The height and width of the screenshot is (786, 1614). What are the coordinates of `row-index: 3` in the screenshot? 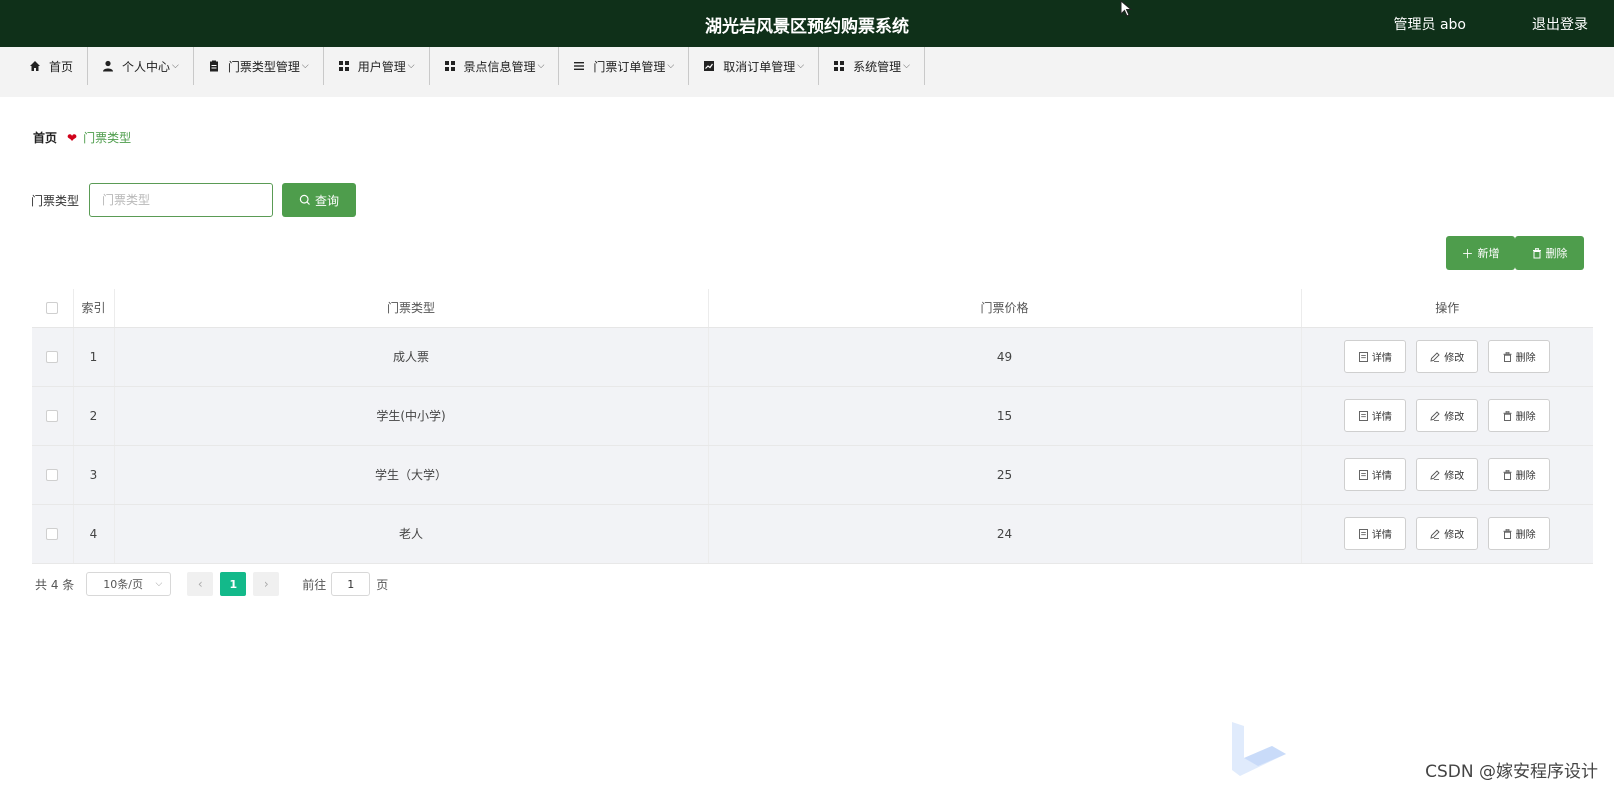 It's located at (94, 475).